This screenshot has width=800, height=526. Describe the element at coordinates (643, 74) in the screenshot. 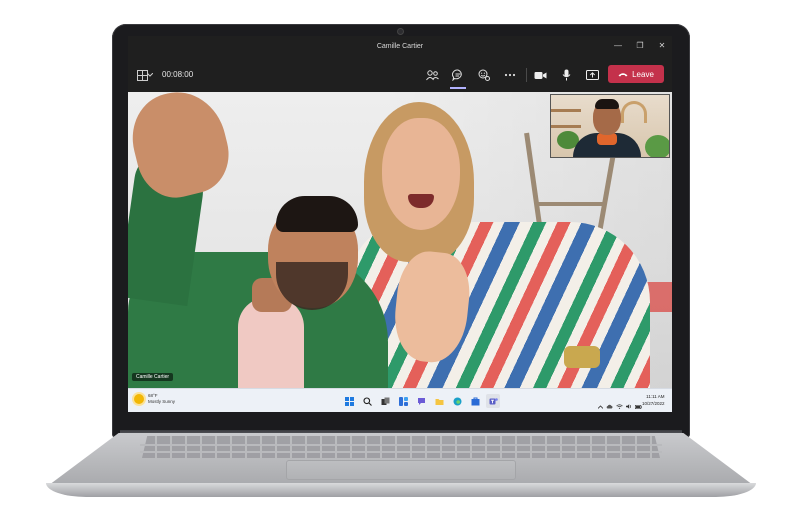

I see `leave-label: Leave` at that location.